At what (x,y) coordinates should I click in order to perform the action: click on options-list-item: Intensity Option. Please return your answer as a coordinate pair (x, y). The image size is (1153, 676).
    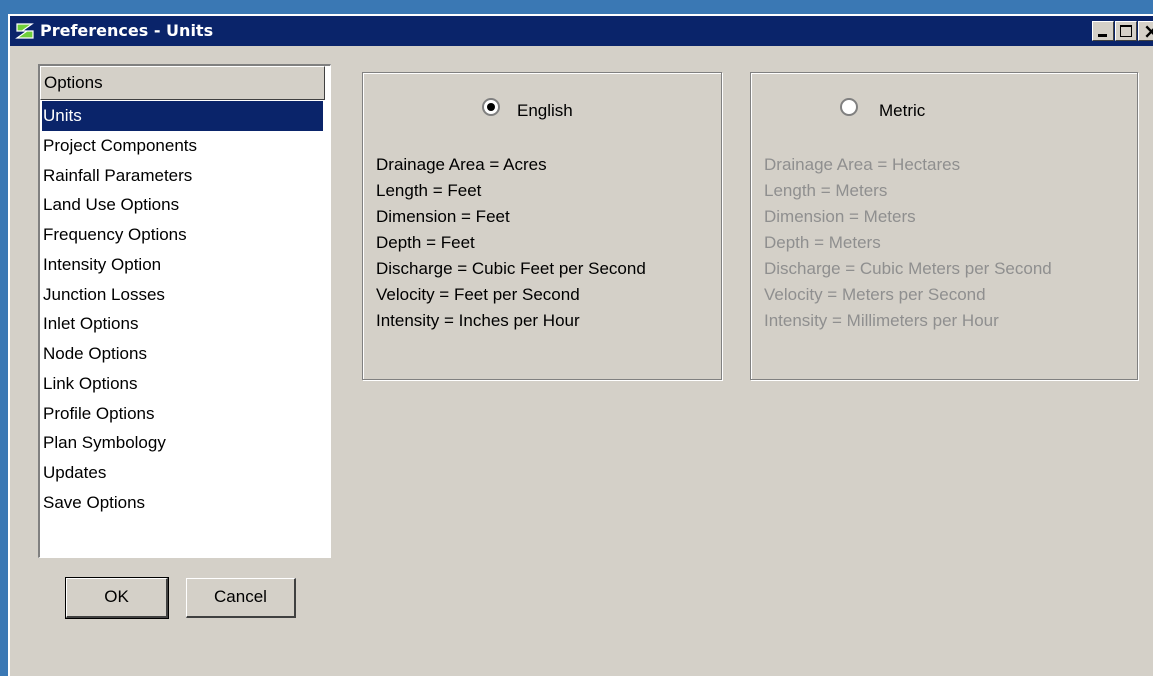
    Looking at the image, I should click on (182, 265).